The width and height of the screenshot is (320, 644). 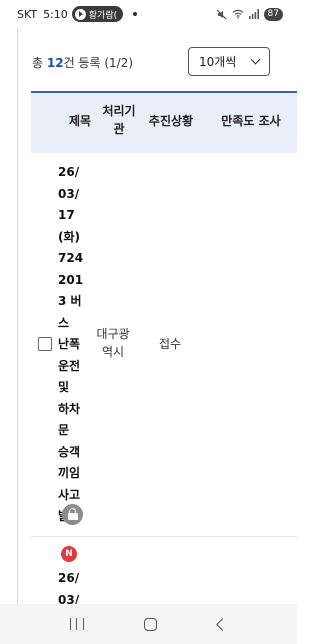 What do you see at coordinates (218, 62) in the screenshot?
I see `per-page-value: 10개씩` at bounding box center [218, 62].